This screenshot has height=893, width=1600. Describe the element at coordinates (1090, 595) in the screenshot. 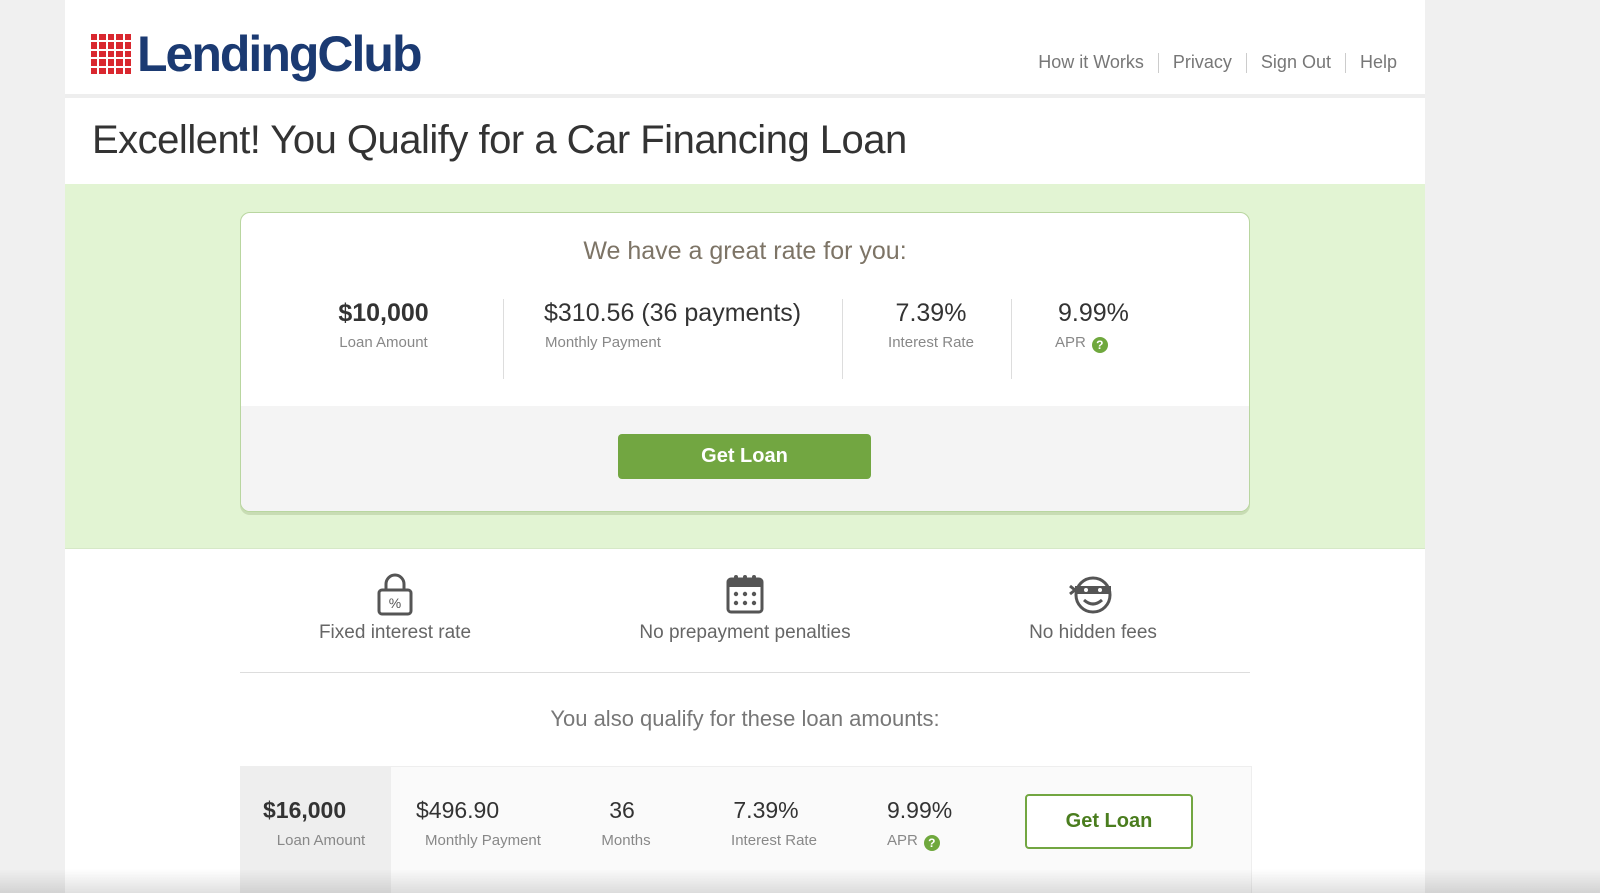

I see `bandit-face-icon` at that location.